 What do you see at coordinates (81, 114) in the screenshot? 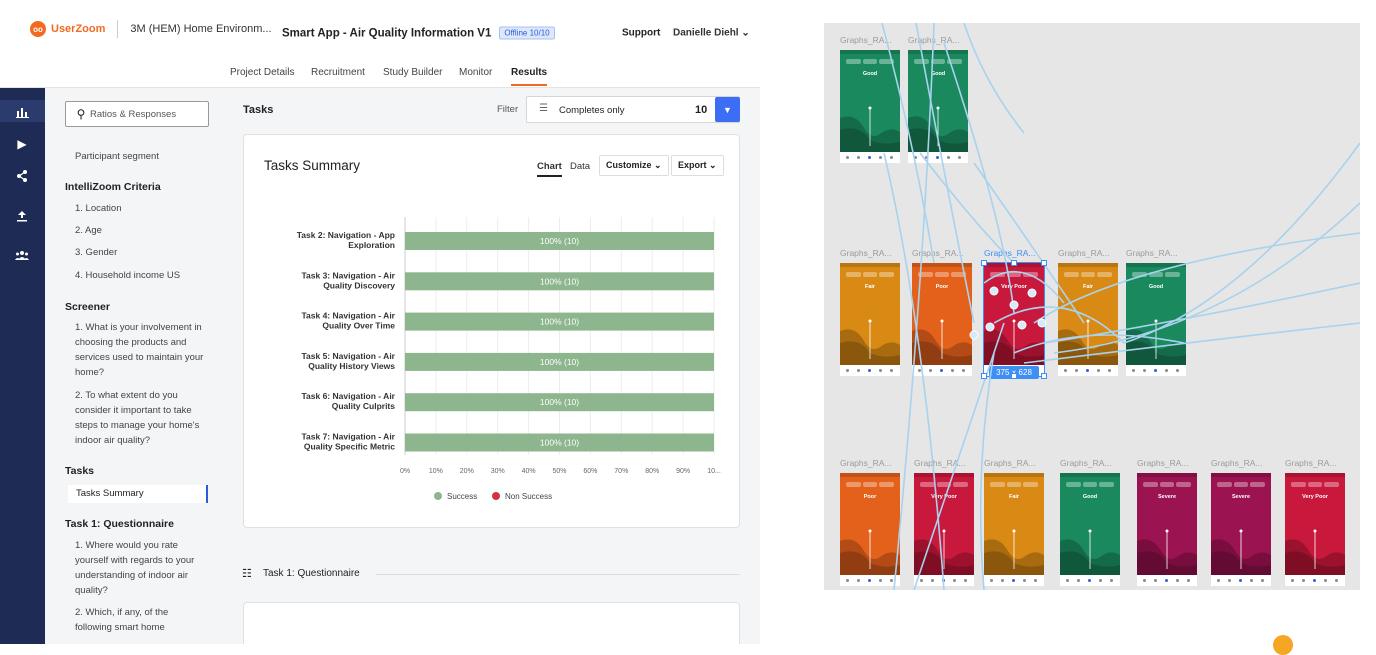
I see `search-icon: ⚲` at bounding box center [81, 114].